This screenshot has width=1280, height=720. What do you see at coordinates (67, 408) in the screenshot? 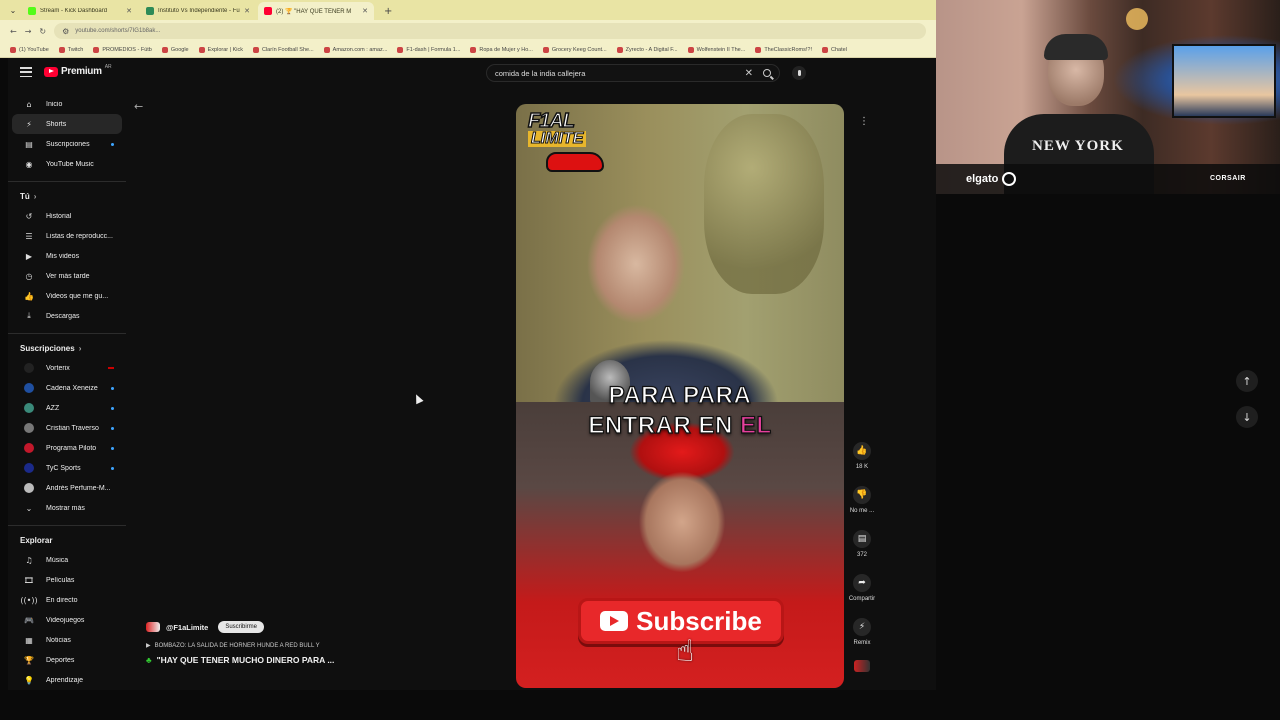
I see `sidebar-item-azz: AZZ` at bounding box center [67, 408].